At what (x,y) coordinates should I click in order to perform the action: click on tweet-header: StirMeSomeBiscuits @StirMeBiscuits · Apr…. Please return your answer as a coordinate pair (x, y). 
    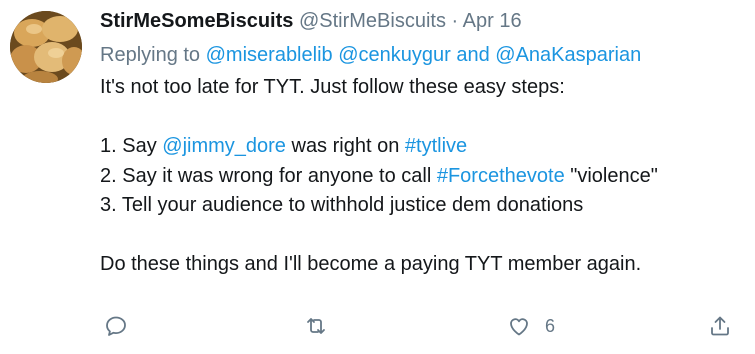
    Looking at the image, I should click on (420, 21).